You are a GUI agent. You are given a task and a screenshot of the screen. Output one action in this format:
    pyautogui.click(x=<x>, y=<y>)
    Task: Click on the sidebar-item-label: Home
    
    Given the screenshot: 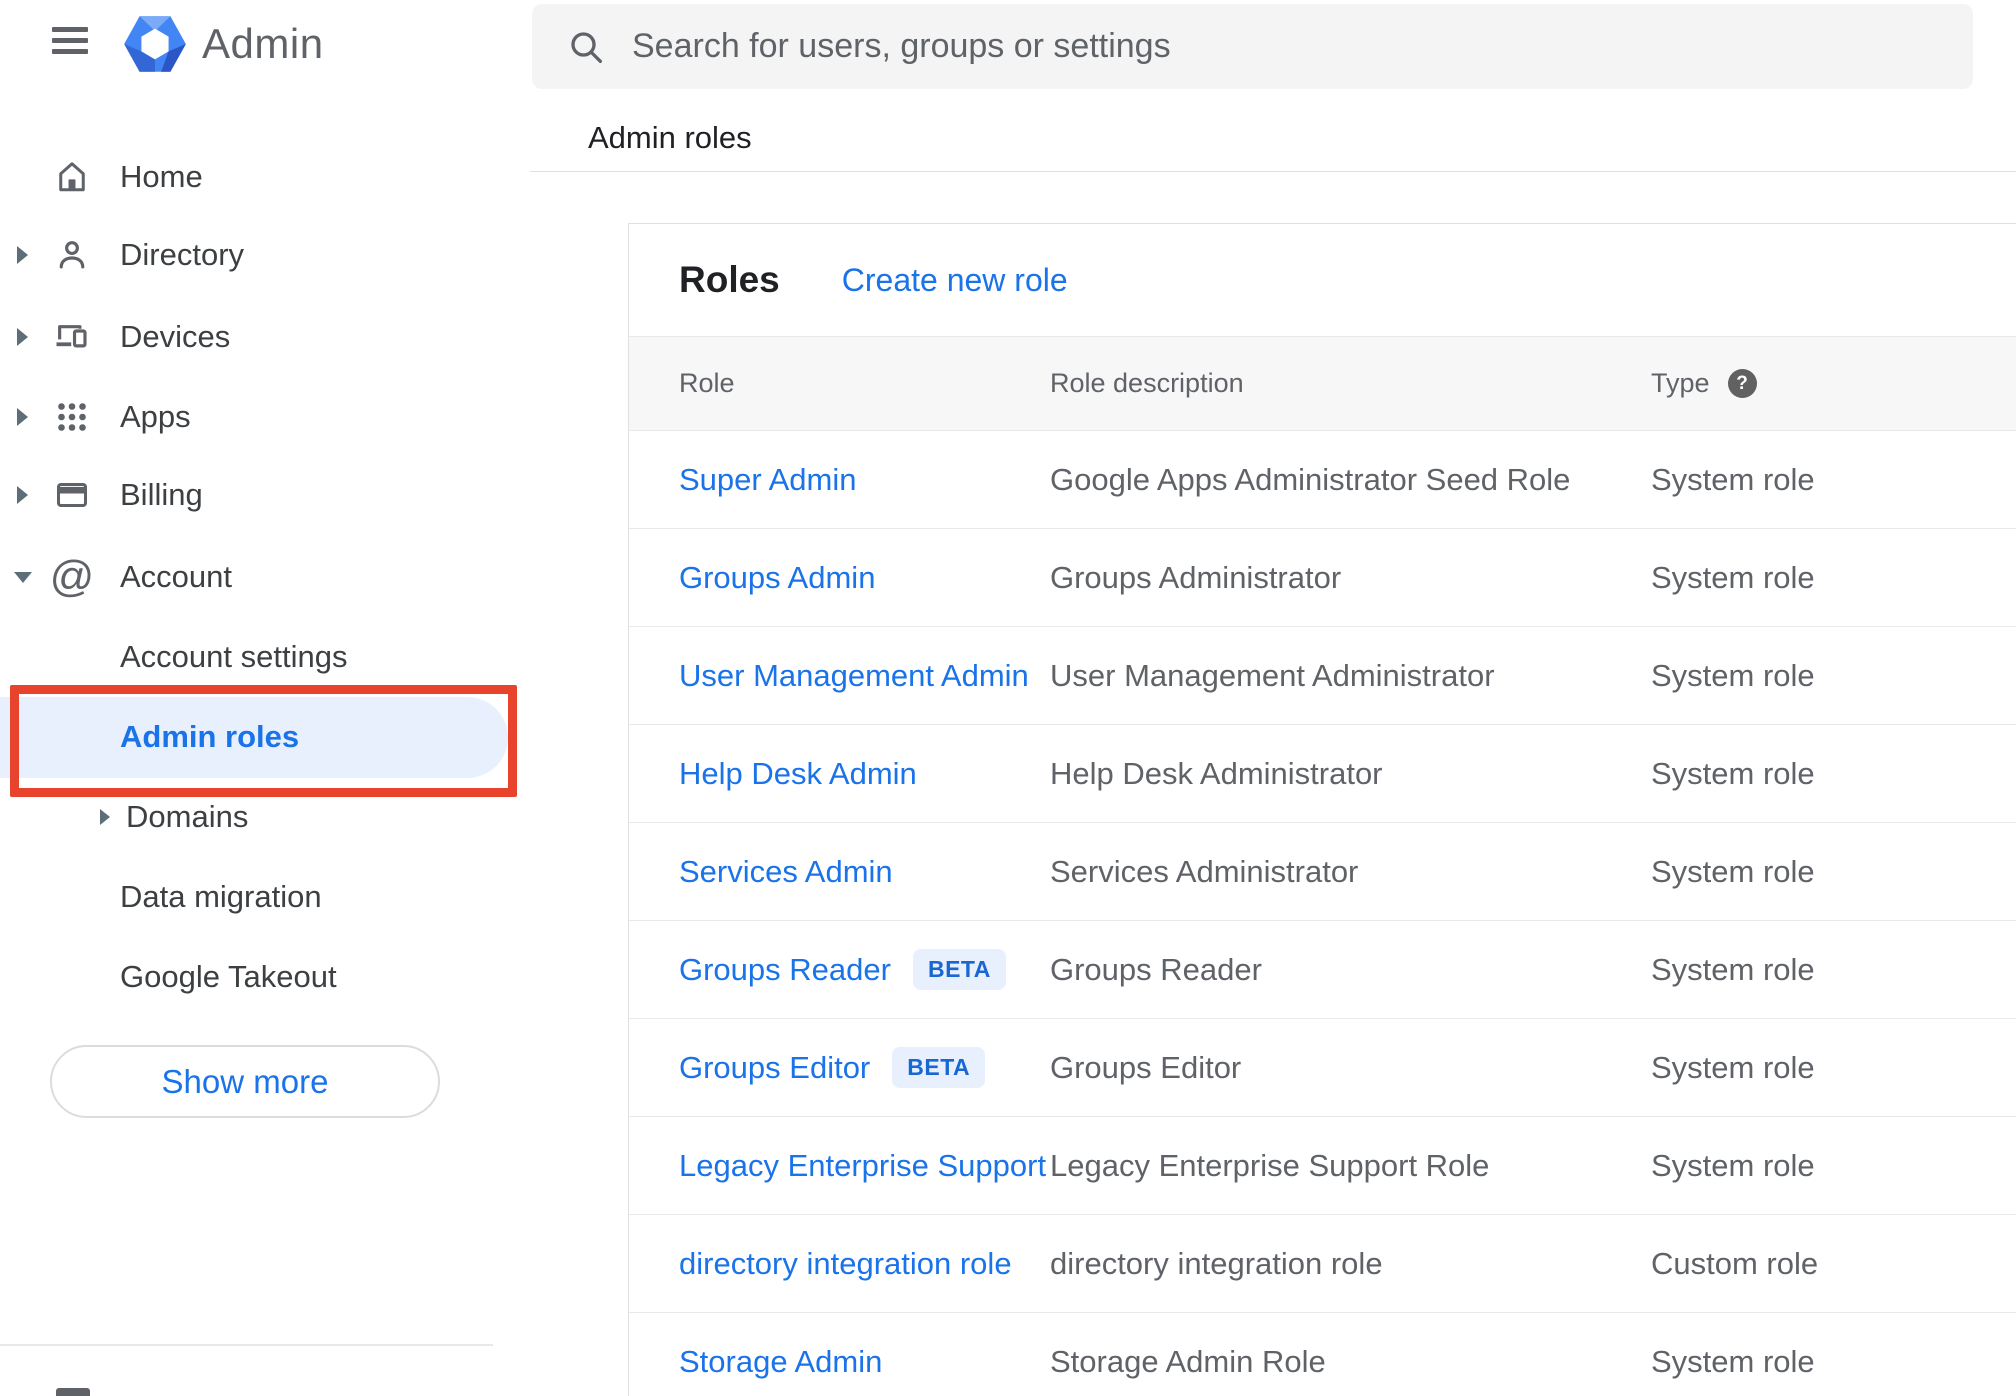 What is the action you would take?
    pyautogui.click(x=161, y=176)
    